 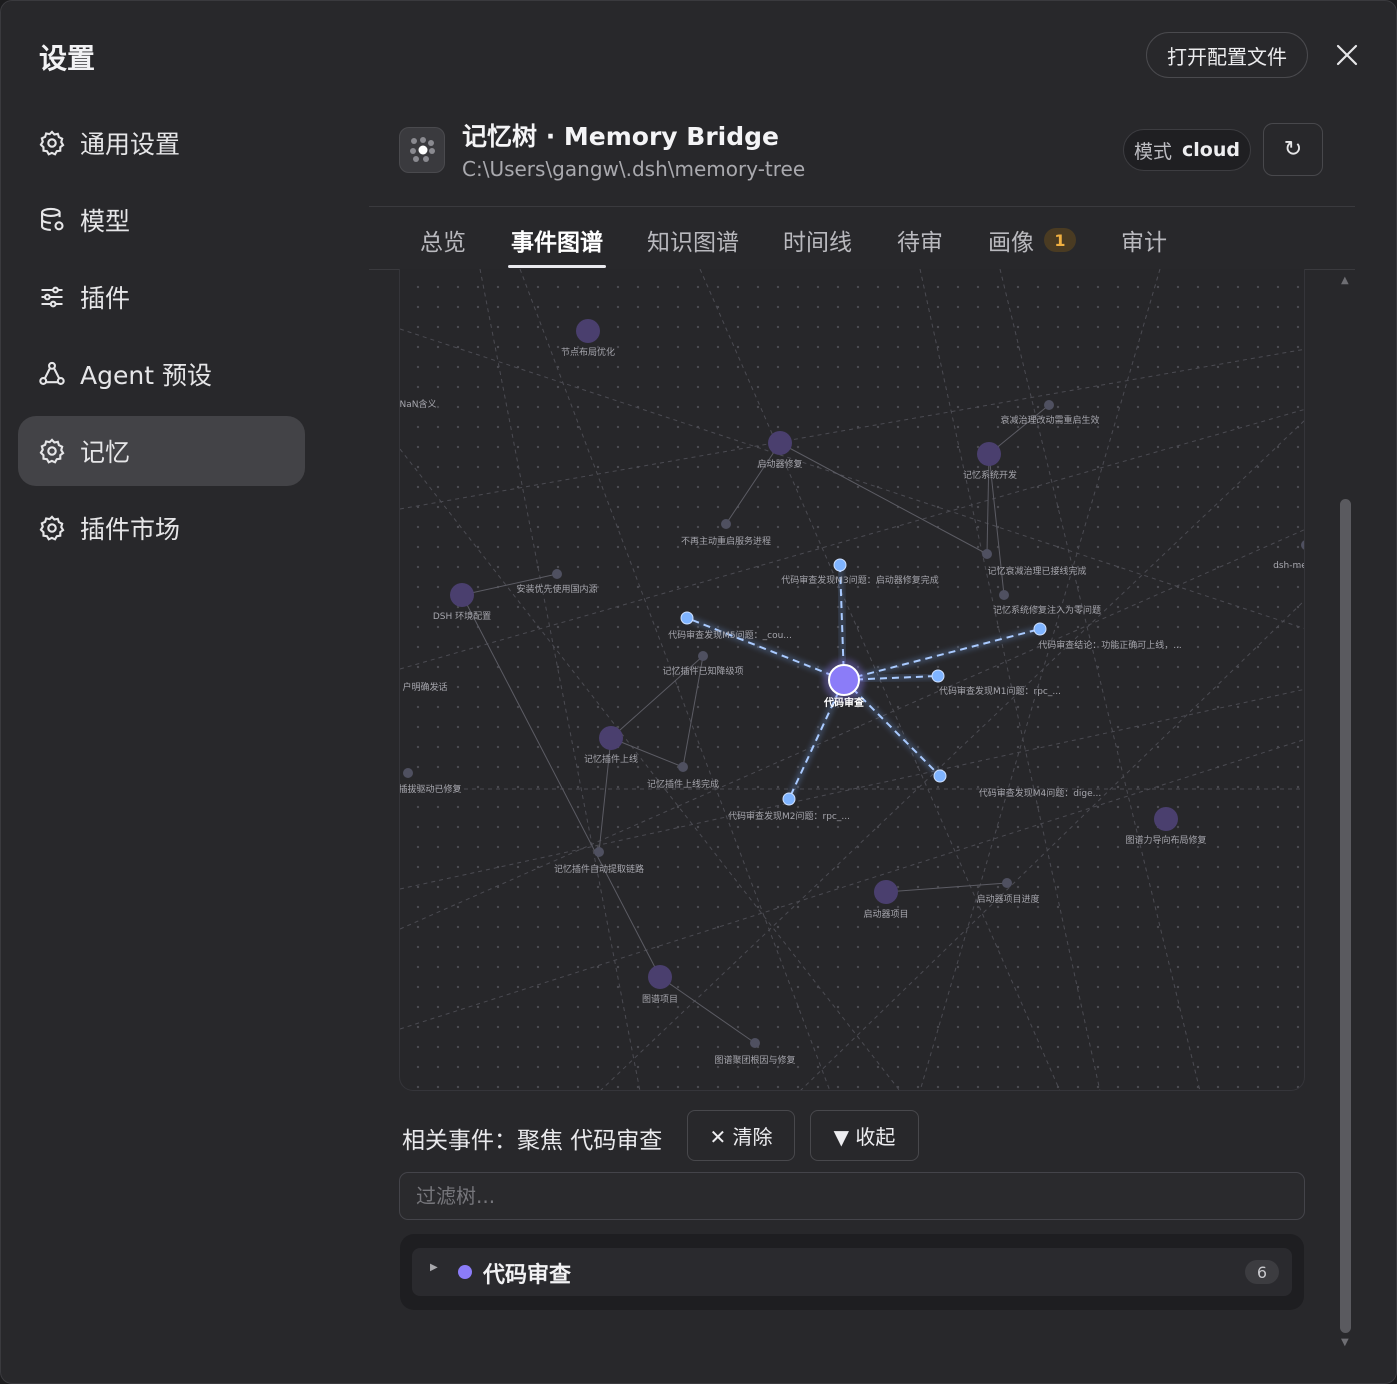 What do you see at coordinates (557, 240) in the screenshot?
I see `tab-event-graph: 事件图谱` at bounding box center [557, 240].